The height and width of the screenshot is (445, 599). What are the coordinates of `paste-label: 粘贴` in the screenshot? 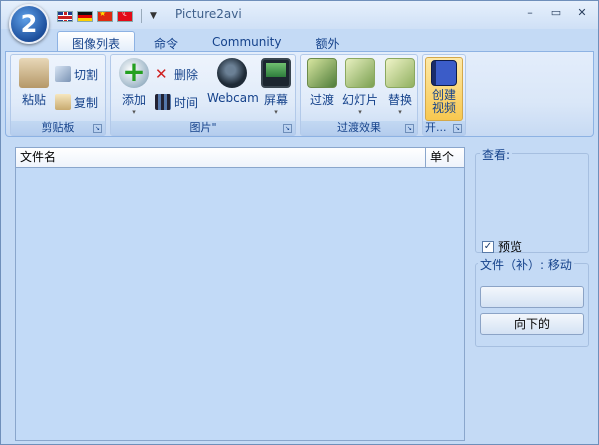 It's located at (33, 100).